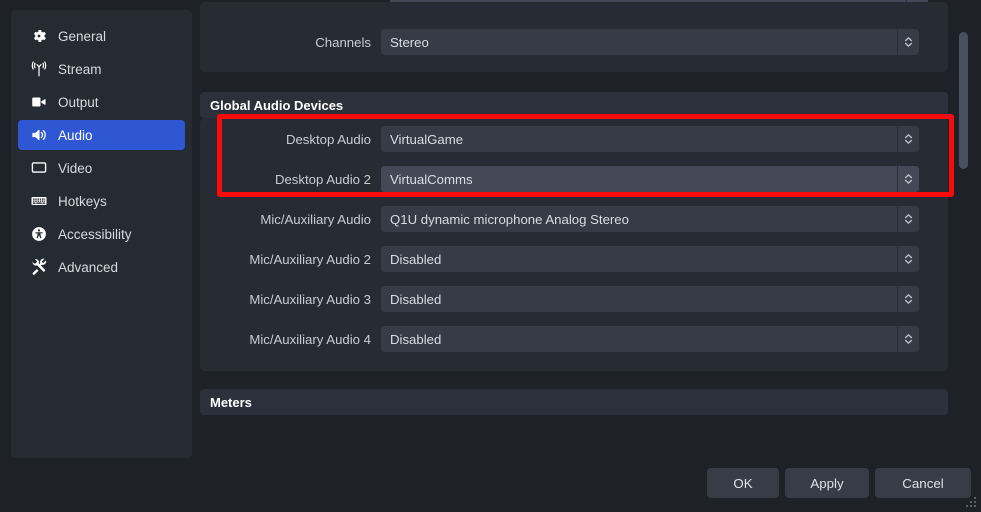 The height and width of the screenshot is (512, 981). I want to click on sidebar-item-label: General, so click(82, 36).